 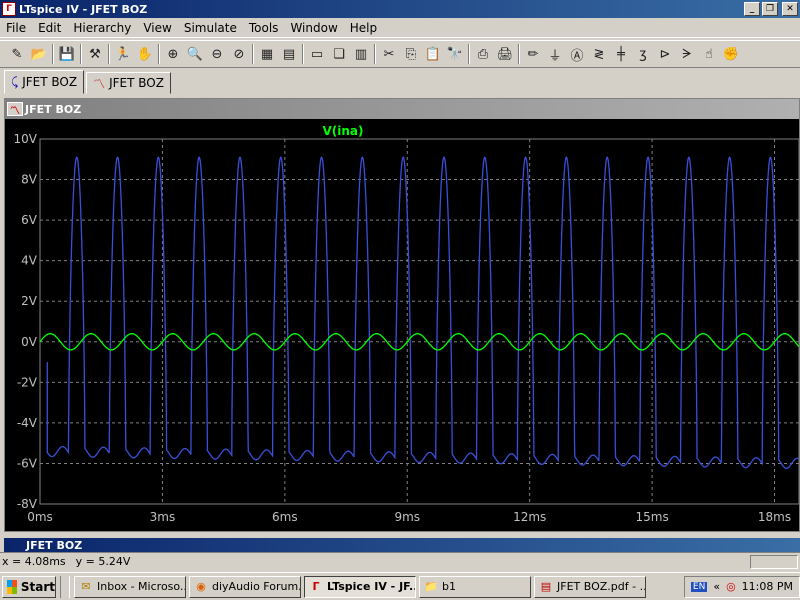 What do you see at coordinates (687, 54) in the screenshot?
I see `component-icon: ᗒ` at bounding box center [687, 54].